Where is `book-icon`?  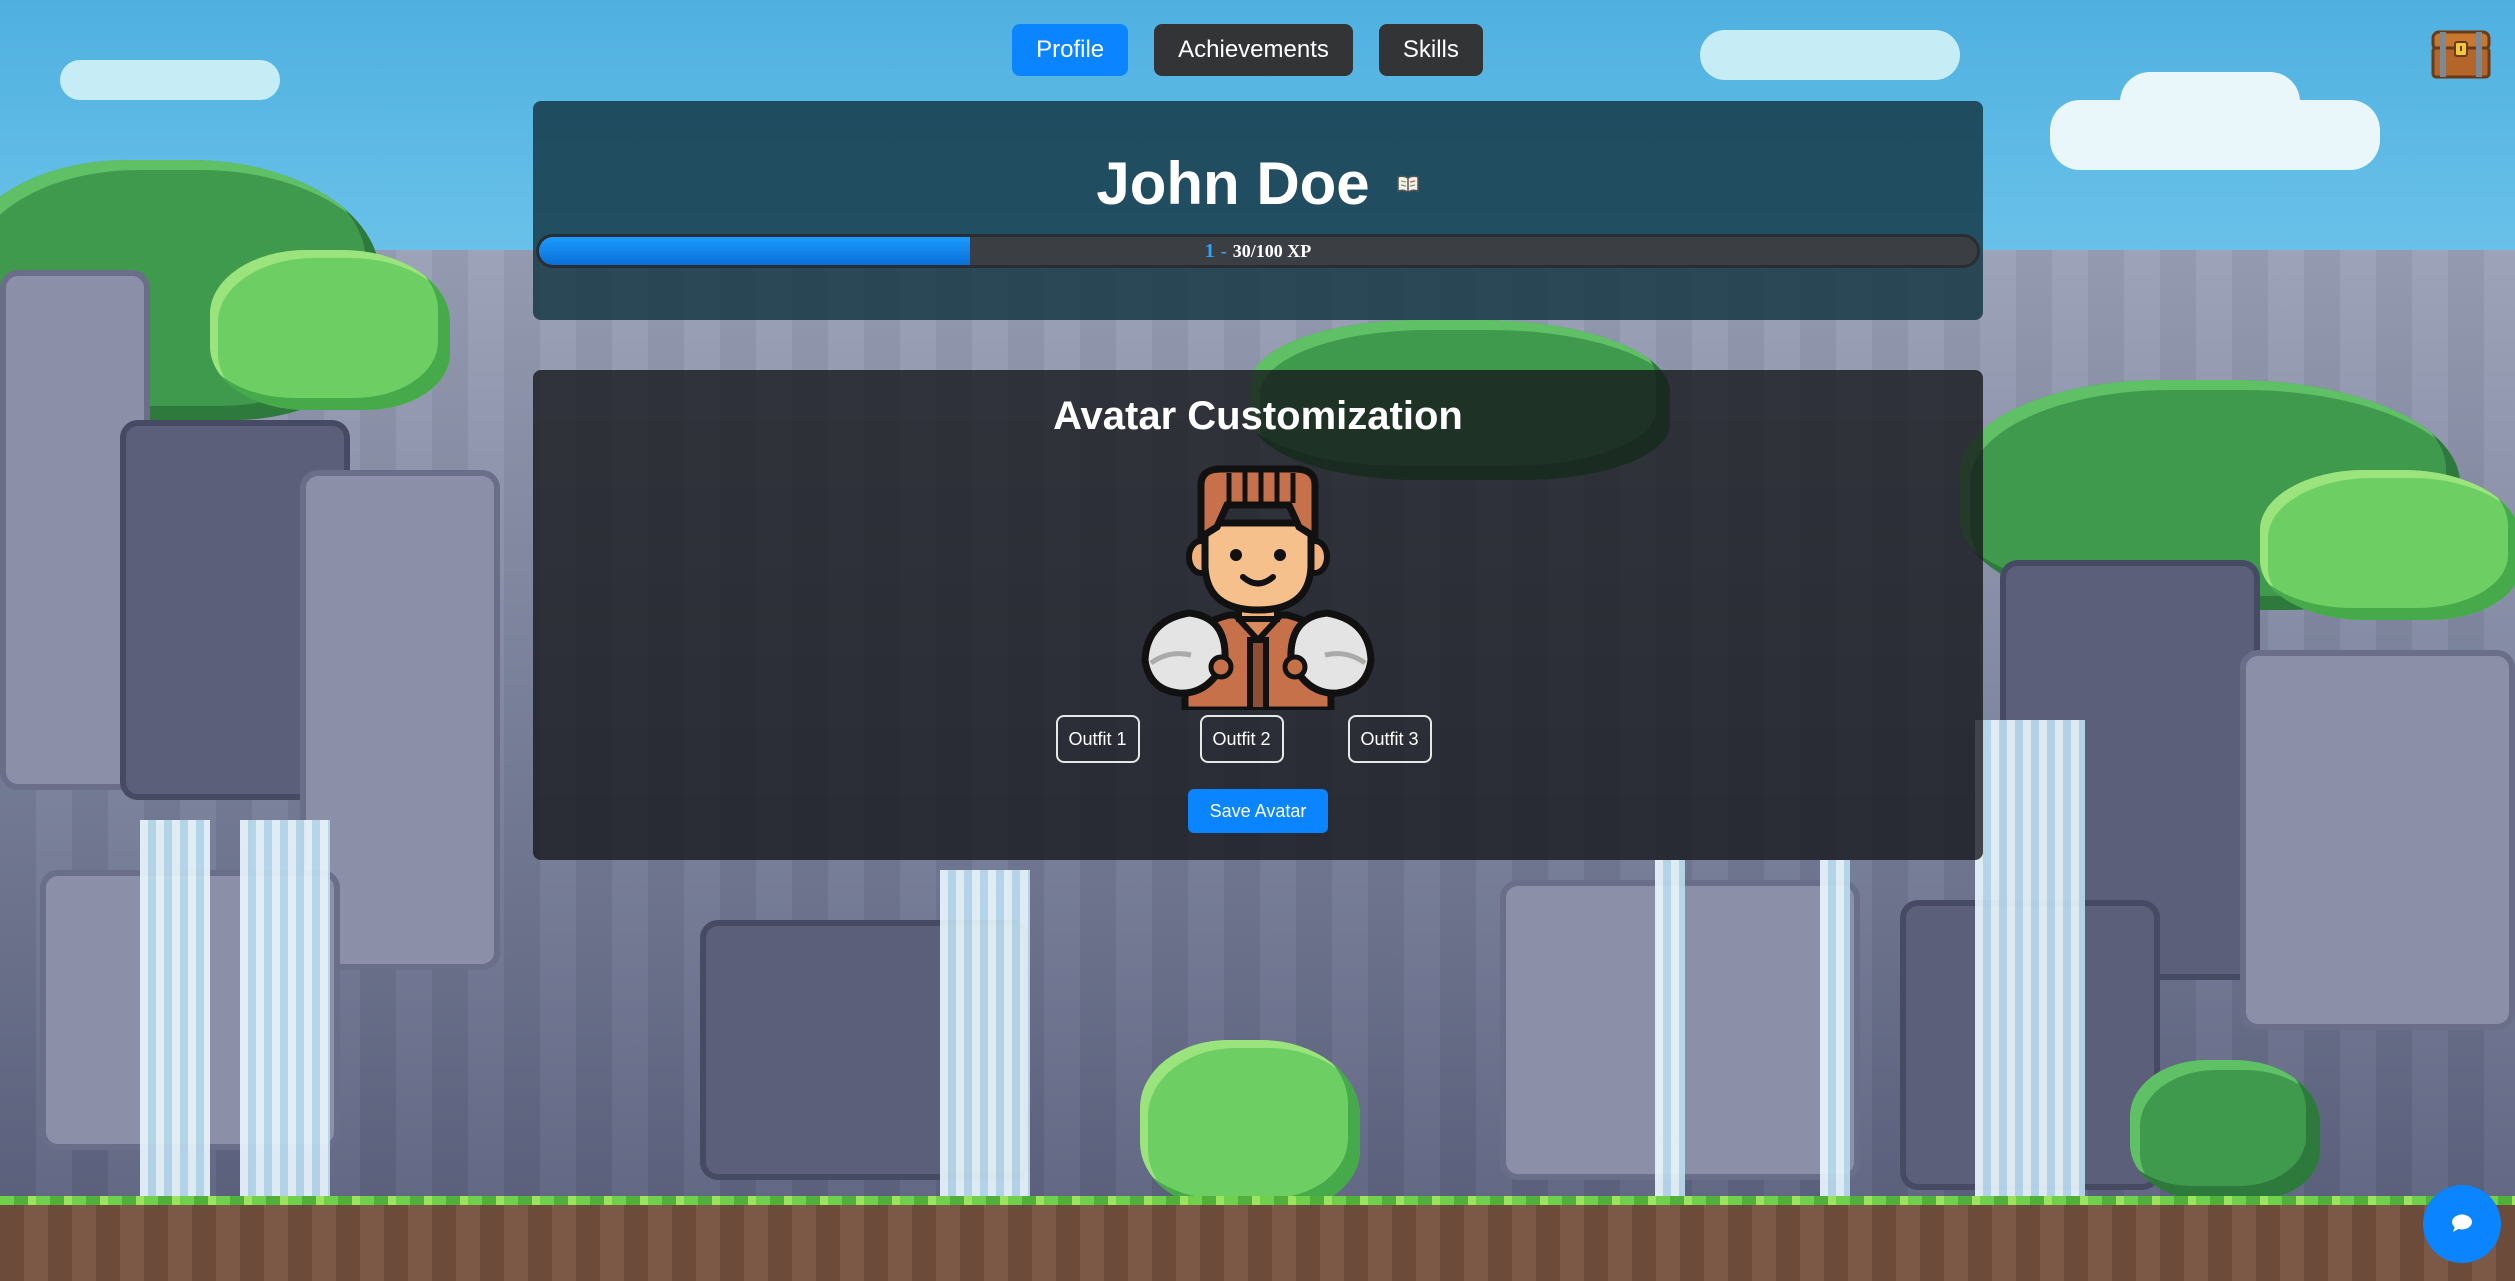
book-icon is located at coordinates (1408, 187).